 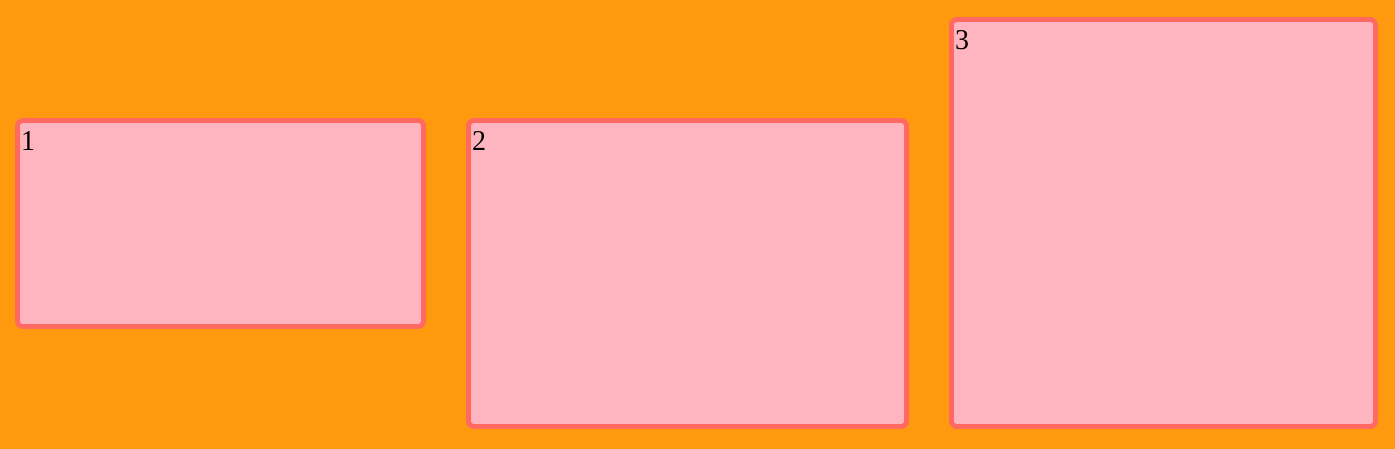 I want to click on box-1-label: 1, so click(x=28, y=141).